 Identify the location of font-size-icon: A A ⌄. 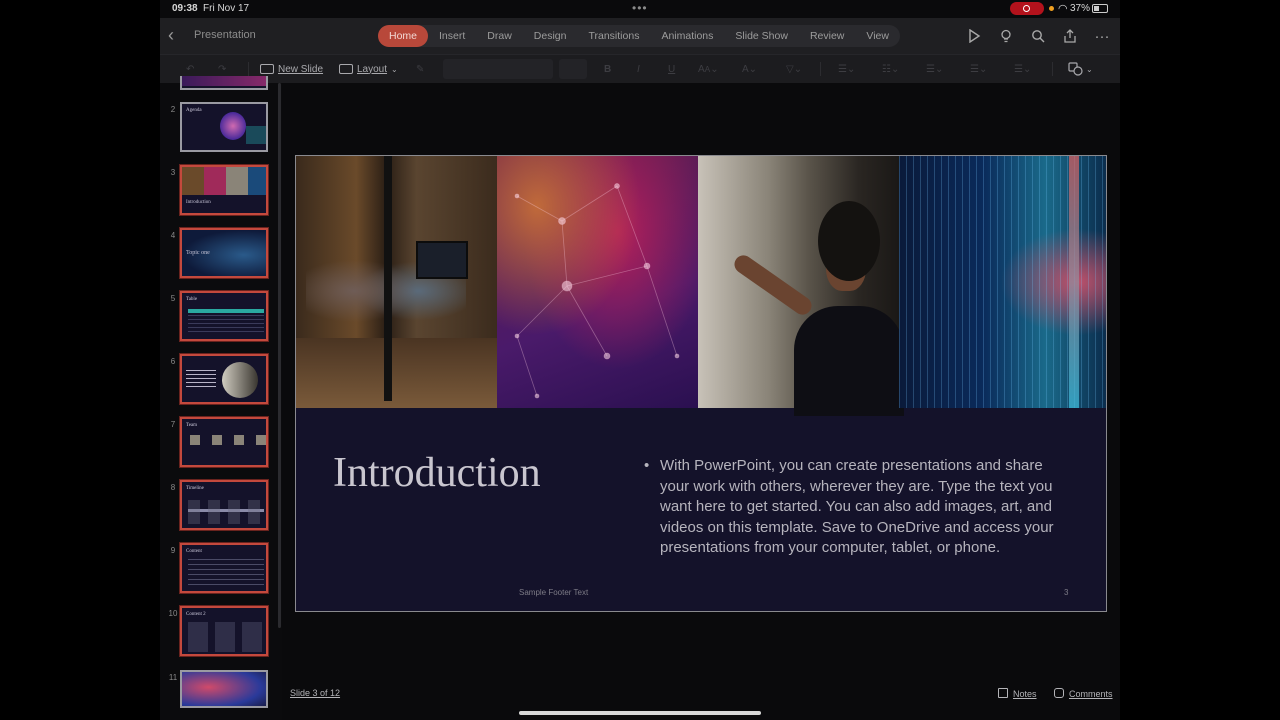
(708, 69).